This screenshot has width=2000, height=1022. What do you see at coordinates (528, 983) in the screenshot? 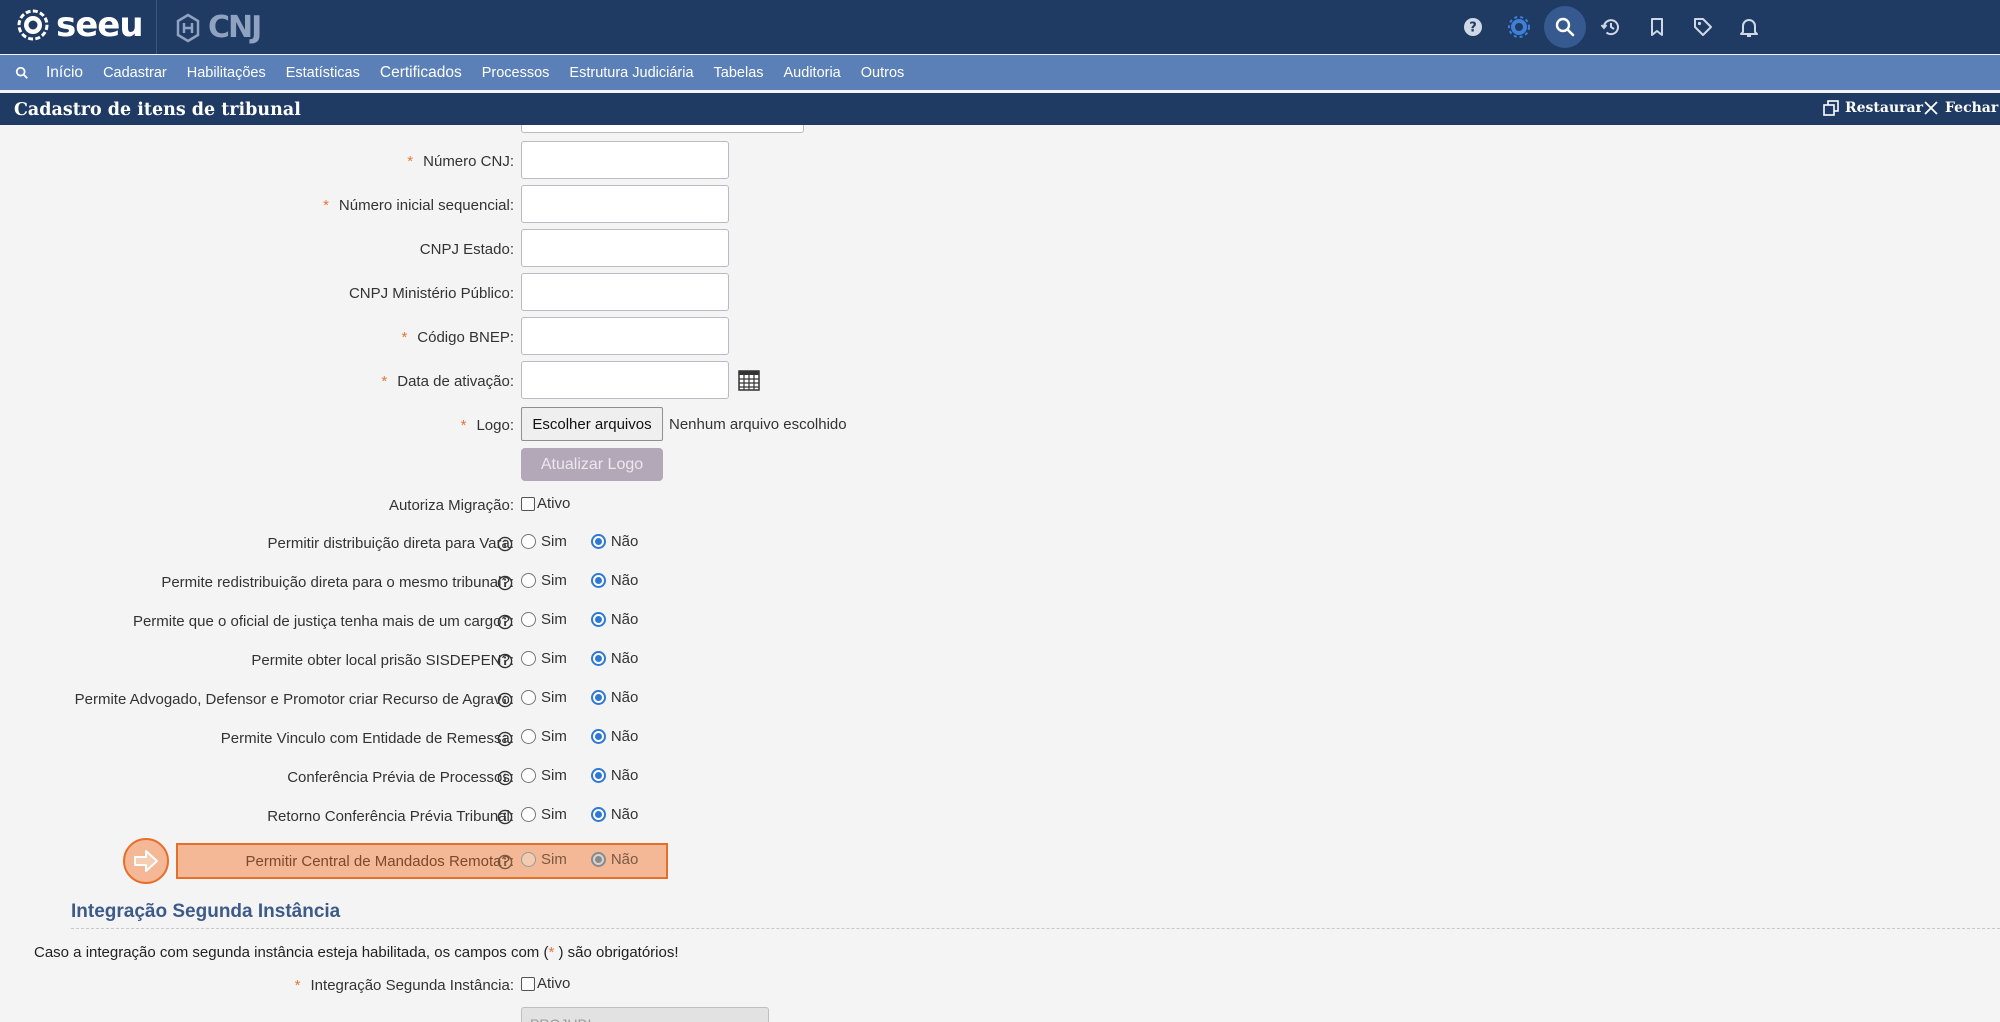
I see `integracao-checkbox` at bounding box center [528, 983].